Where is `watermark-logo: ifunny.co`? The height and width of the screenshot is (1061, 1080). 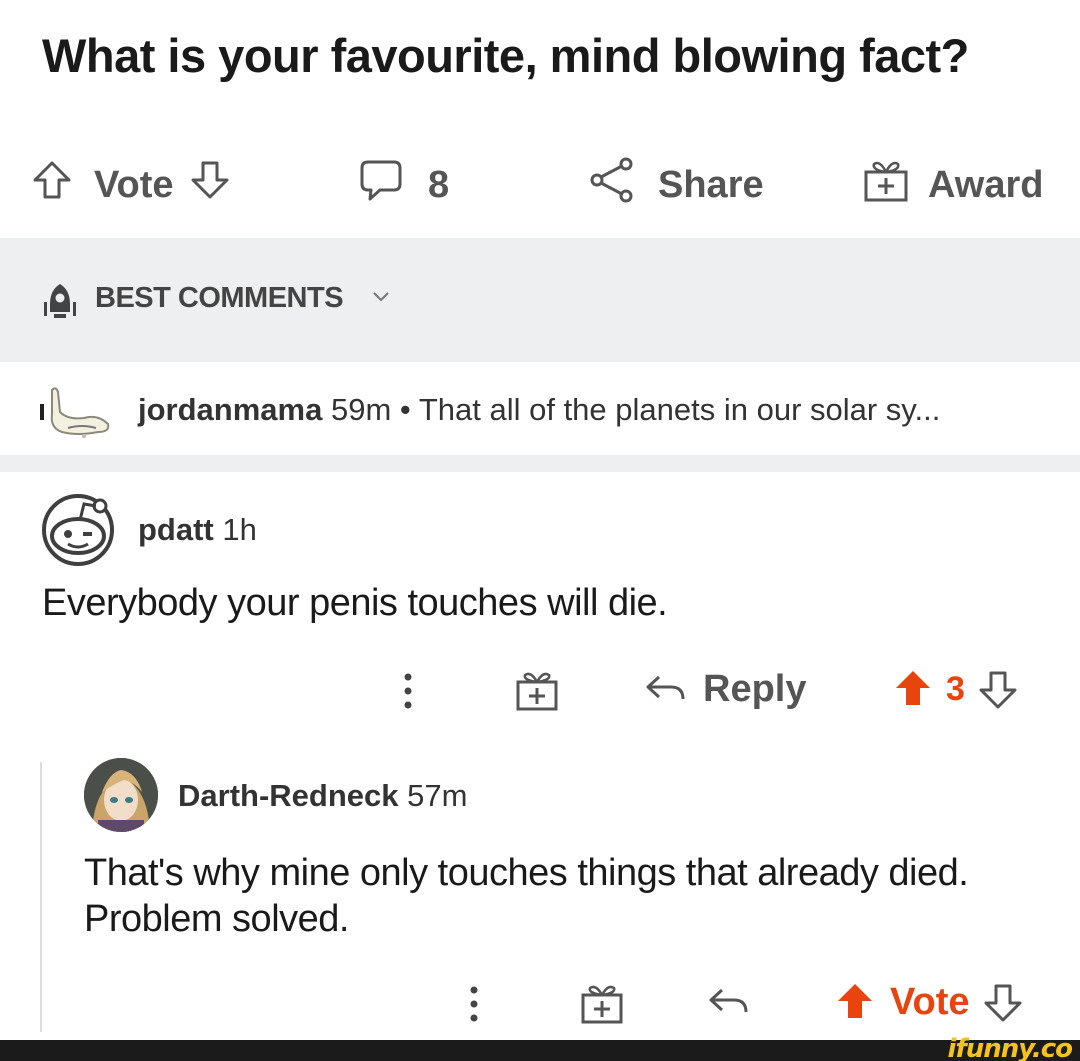 watermark-logo: ifunny.co is located at coordinates (1010, 1047).